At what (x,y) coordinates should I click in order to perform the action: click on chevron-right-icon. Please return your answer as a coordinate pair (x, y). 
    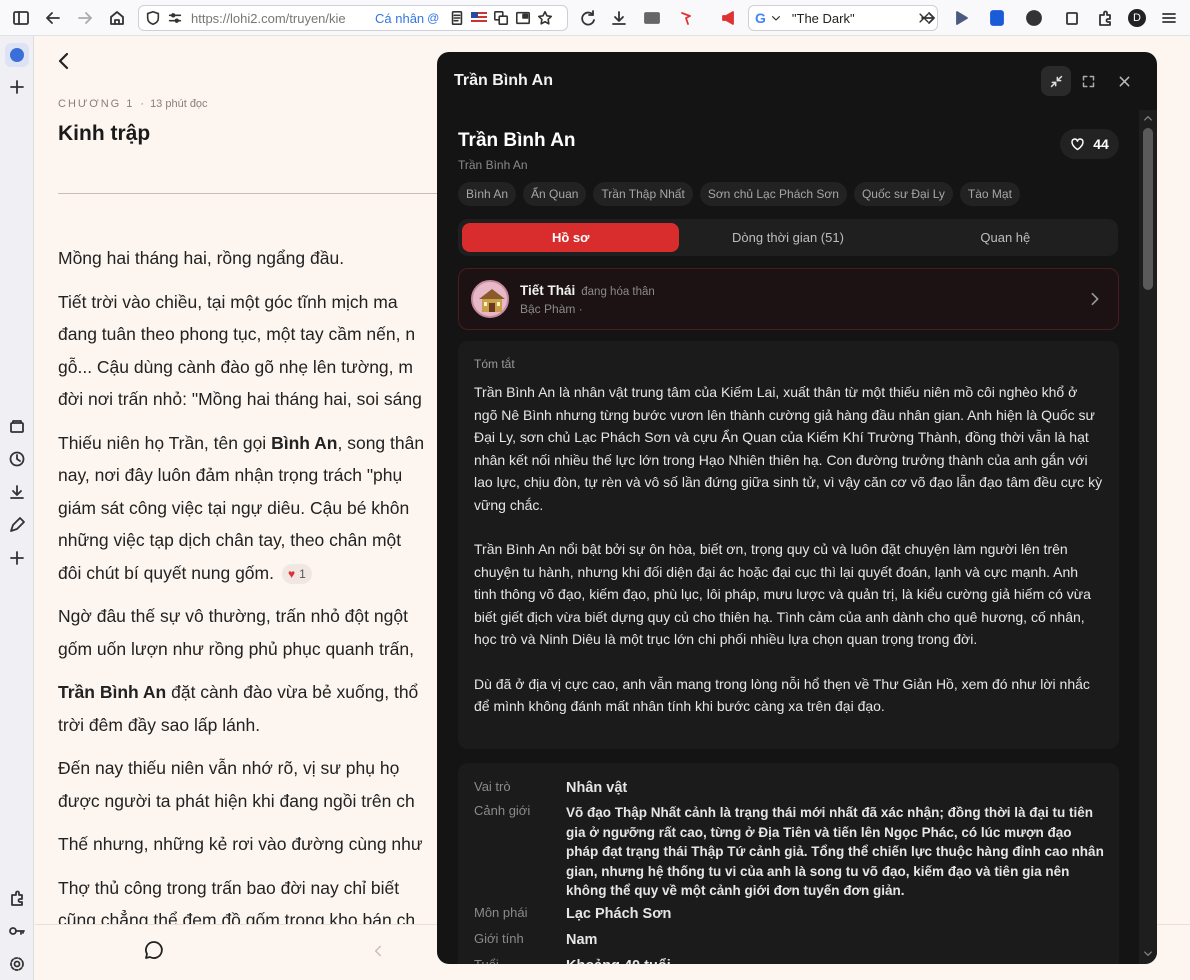
    Looking at the image, I should click on (1095, 299).